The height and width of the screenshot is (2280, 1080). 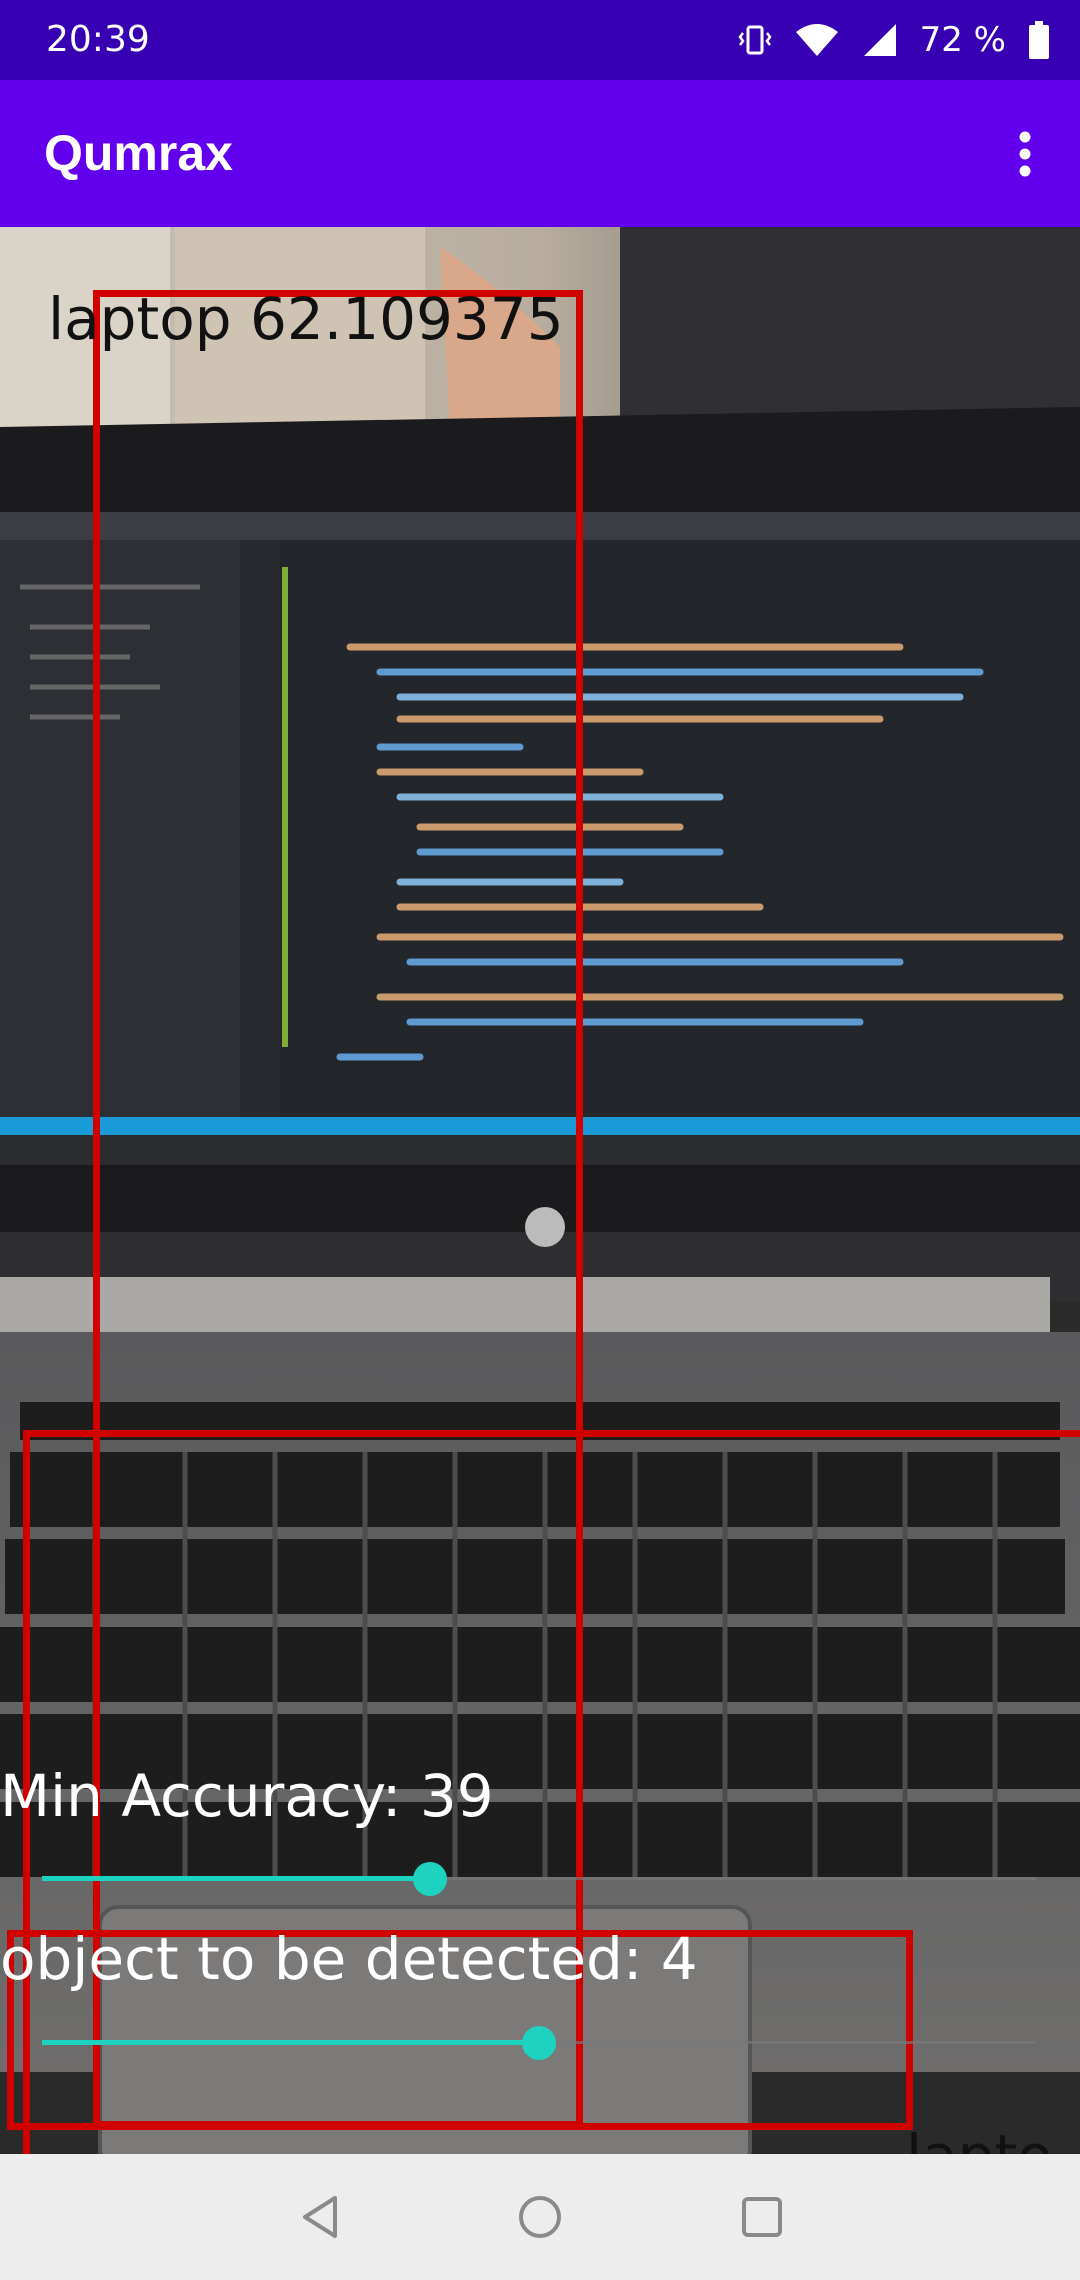 I want to click on navigation-bar, so click(x=540, y=2217).